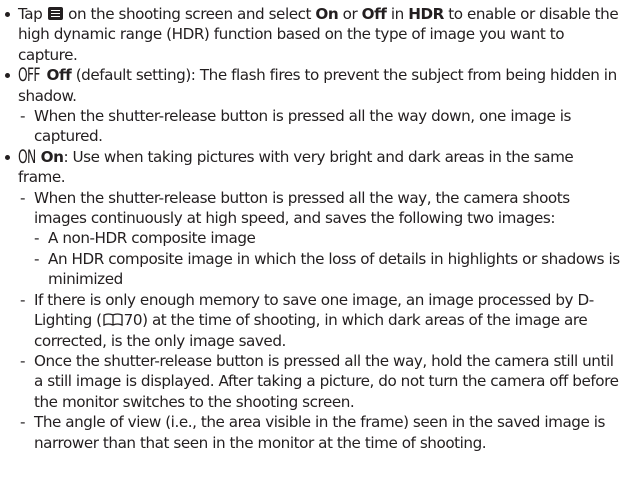 The image size is (631, 495). What do you see at coordinates (374, 14) in the screenshot?
I see `off-option-label: Off` at bounding box center [374, 14].